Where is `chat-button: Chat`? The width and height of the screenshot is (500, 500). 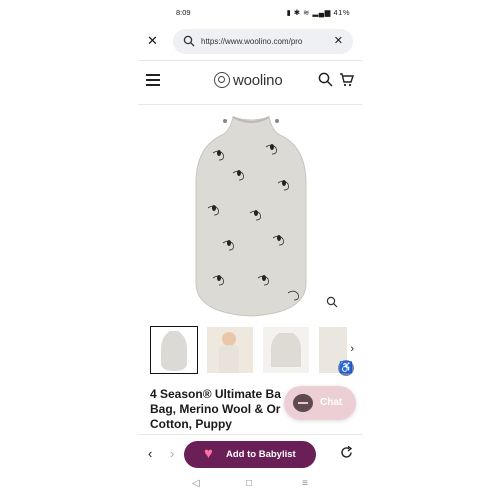
chat-button: Chat is located at coordinates (320, 403).